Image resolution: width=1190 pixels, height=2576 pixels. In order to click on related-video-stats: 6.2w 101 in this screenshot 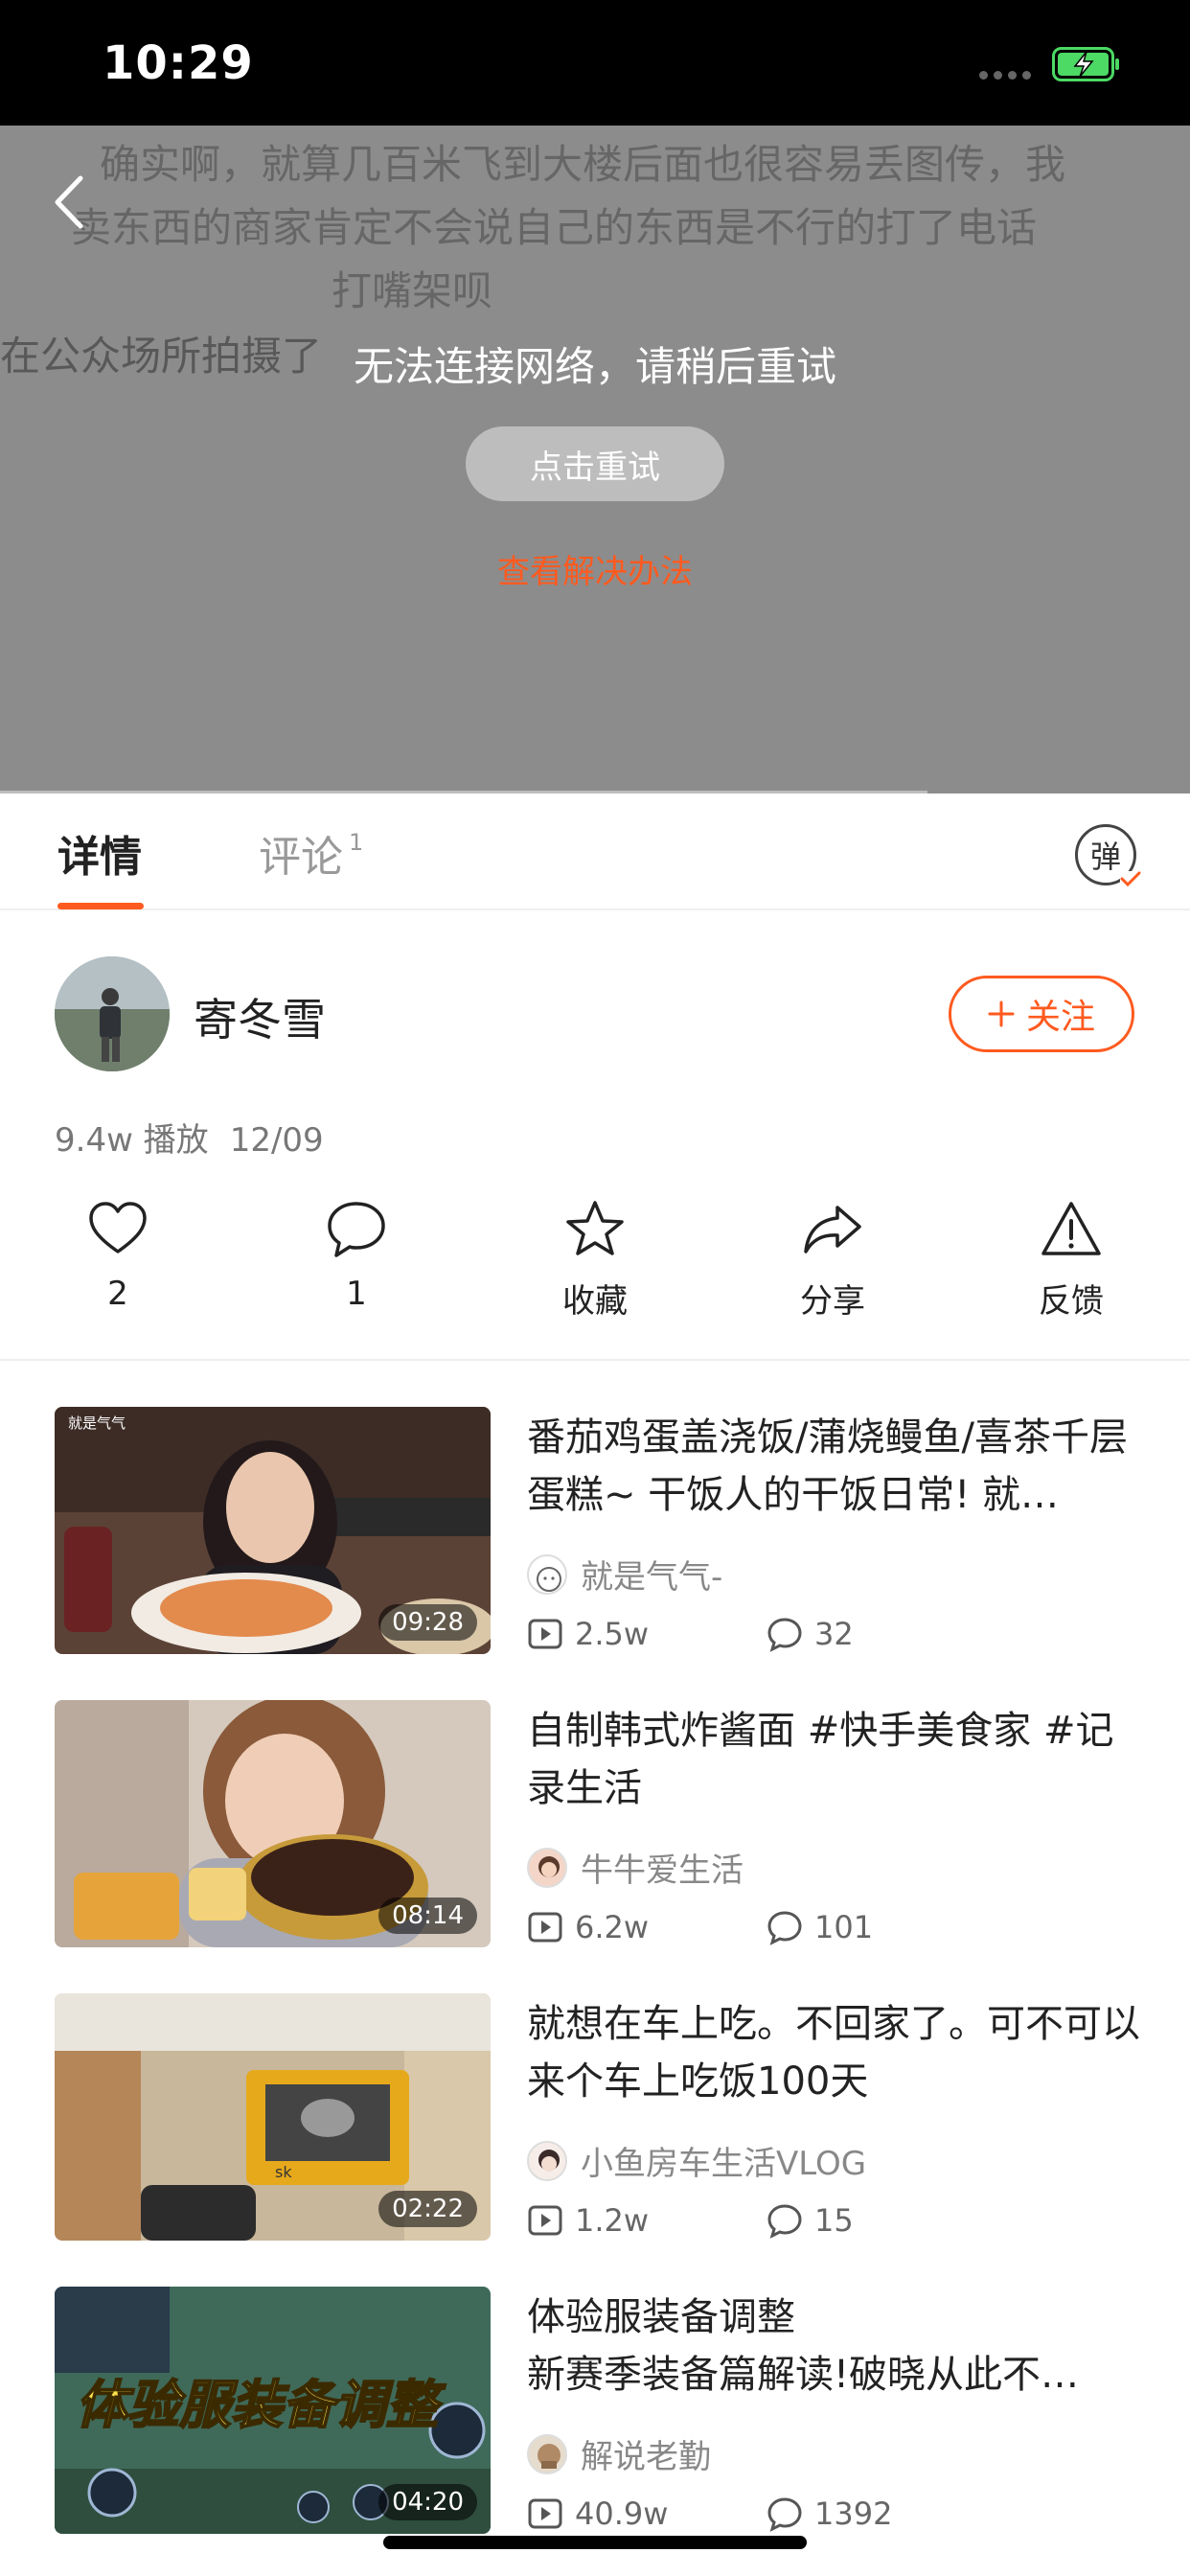, I will do `click(766, 1927)`.